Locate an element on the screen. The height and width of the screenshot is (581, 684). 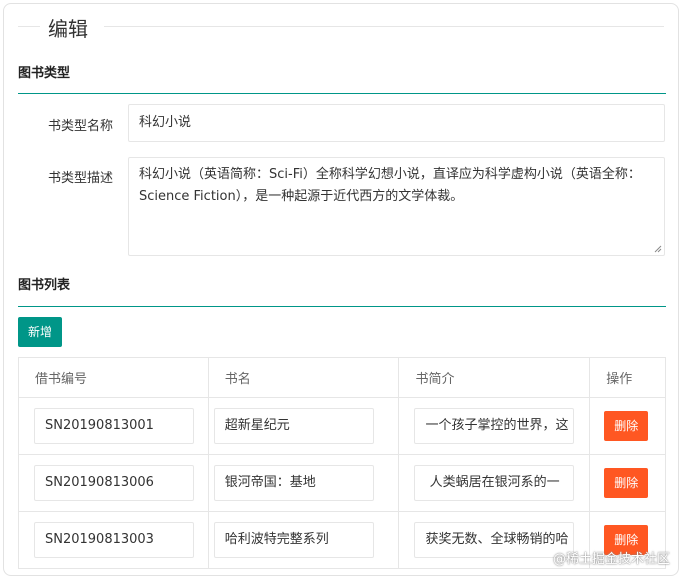
table-header-row: 借书编号 书名 书简介 操作 is located at coordinates (342, 377).